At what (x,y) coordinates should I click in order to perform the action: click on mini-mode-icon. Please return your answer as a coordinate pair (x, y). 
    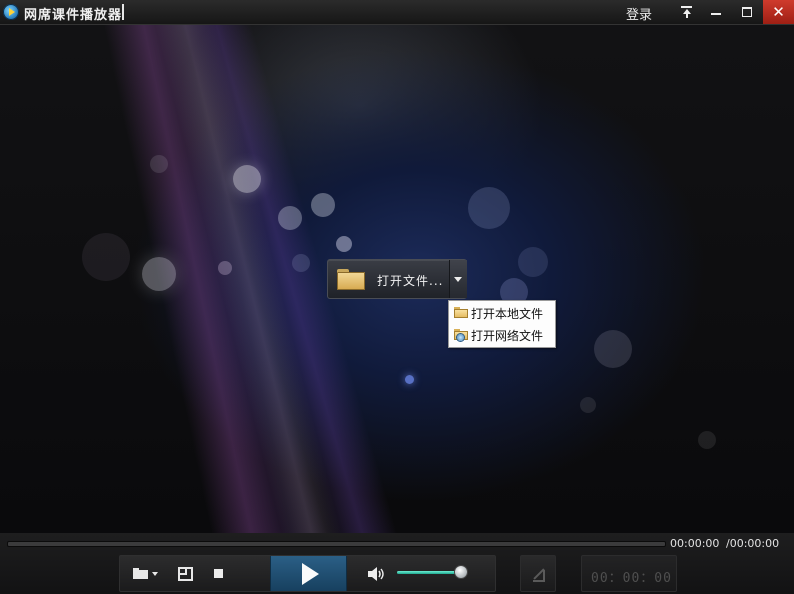
    Looking at the image, I should click on (185, 573).